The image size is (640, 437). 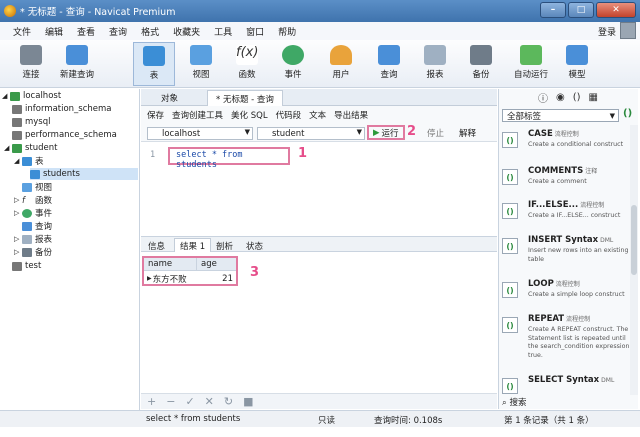 I want to click on stop-icon: ■, so click(x=248, y=401).